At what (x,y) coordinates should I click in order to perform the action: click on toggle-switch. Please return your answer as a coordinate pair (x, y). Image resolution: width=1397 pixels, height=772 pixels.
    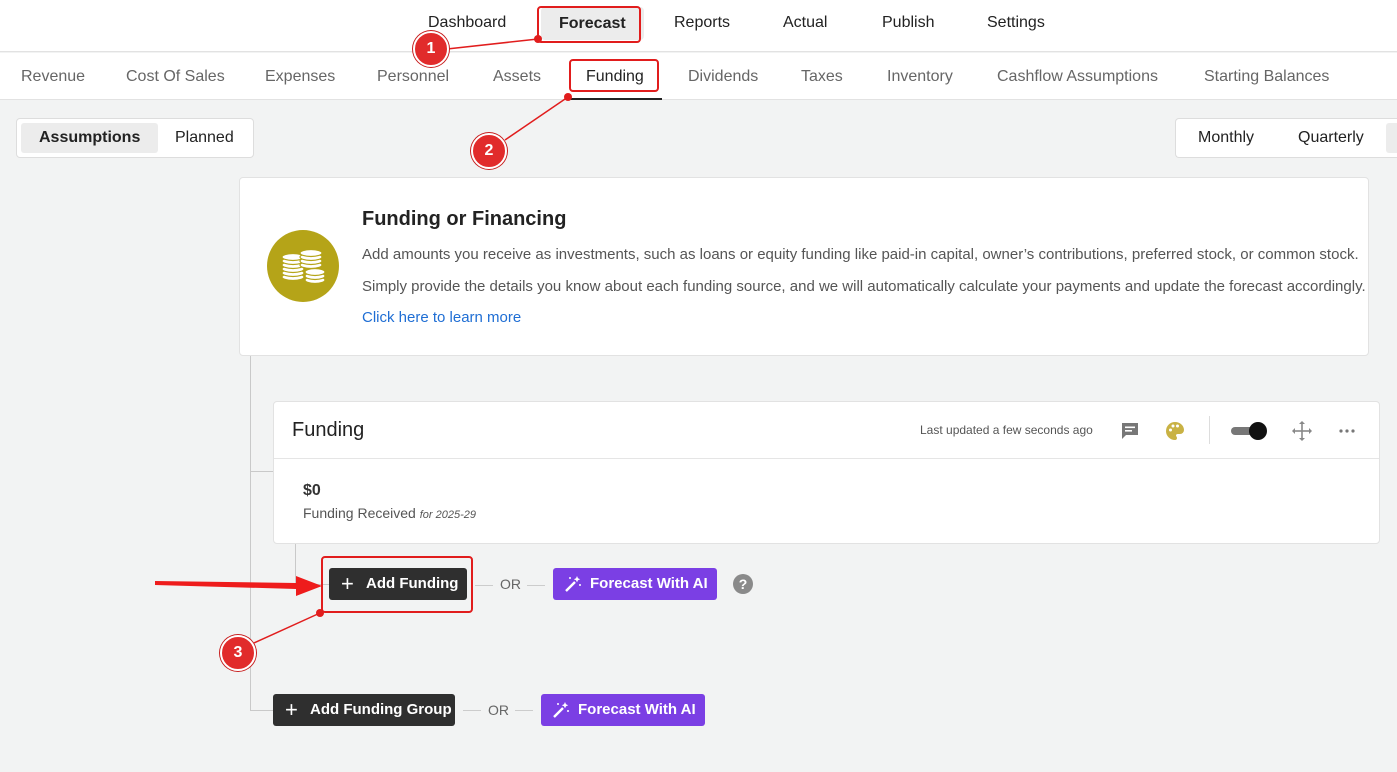
    Looking at the image, I should click on (1249, 431).